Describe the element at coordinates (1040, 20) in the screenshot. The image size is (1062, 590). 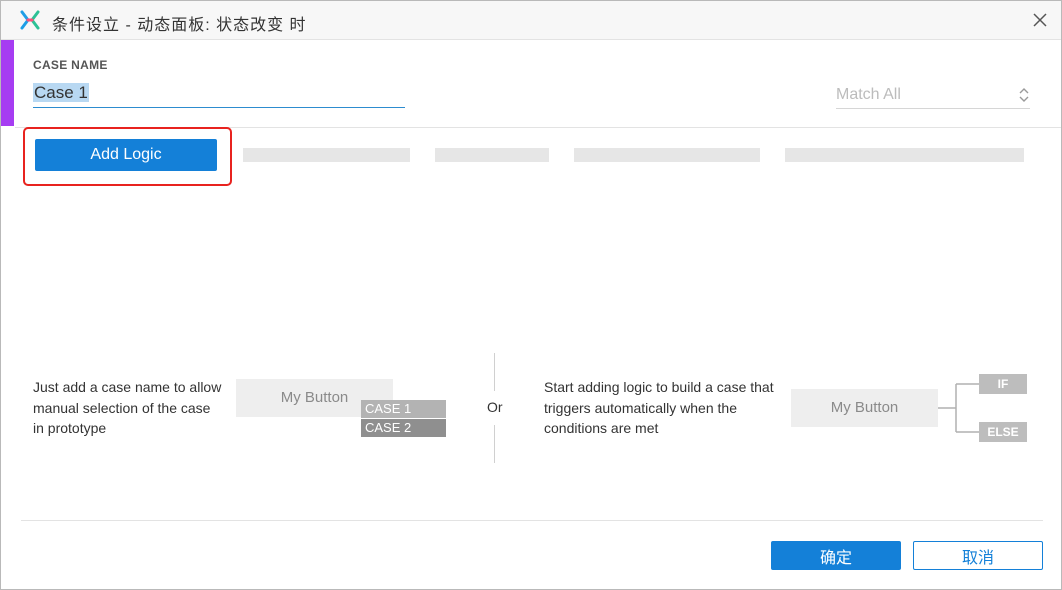
I see `close-icon` at that location.